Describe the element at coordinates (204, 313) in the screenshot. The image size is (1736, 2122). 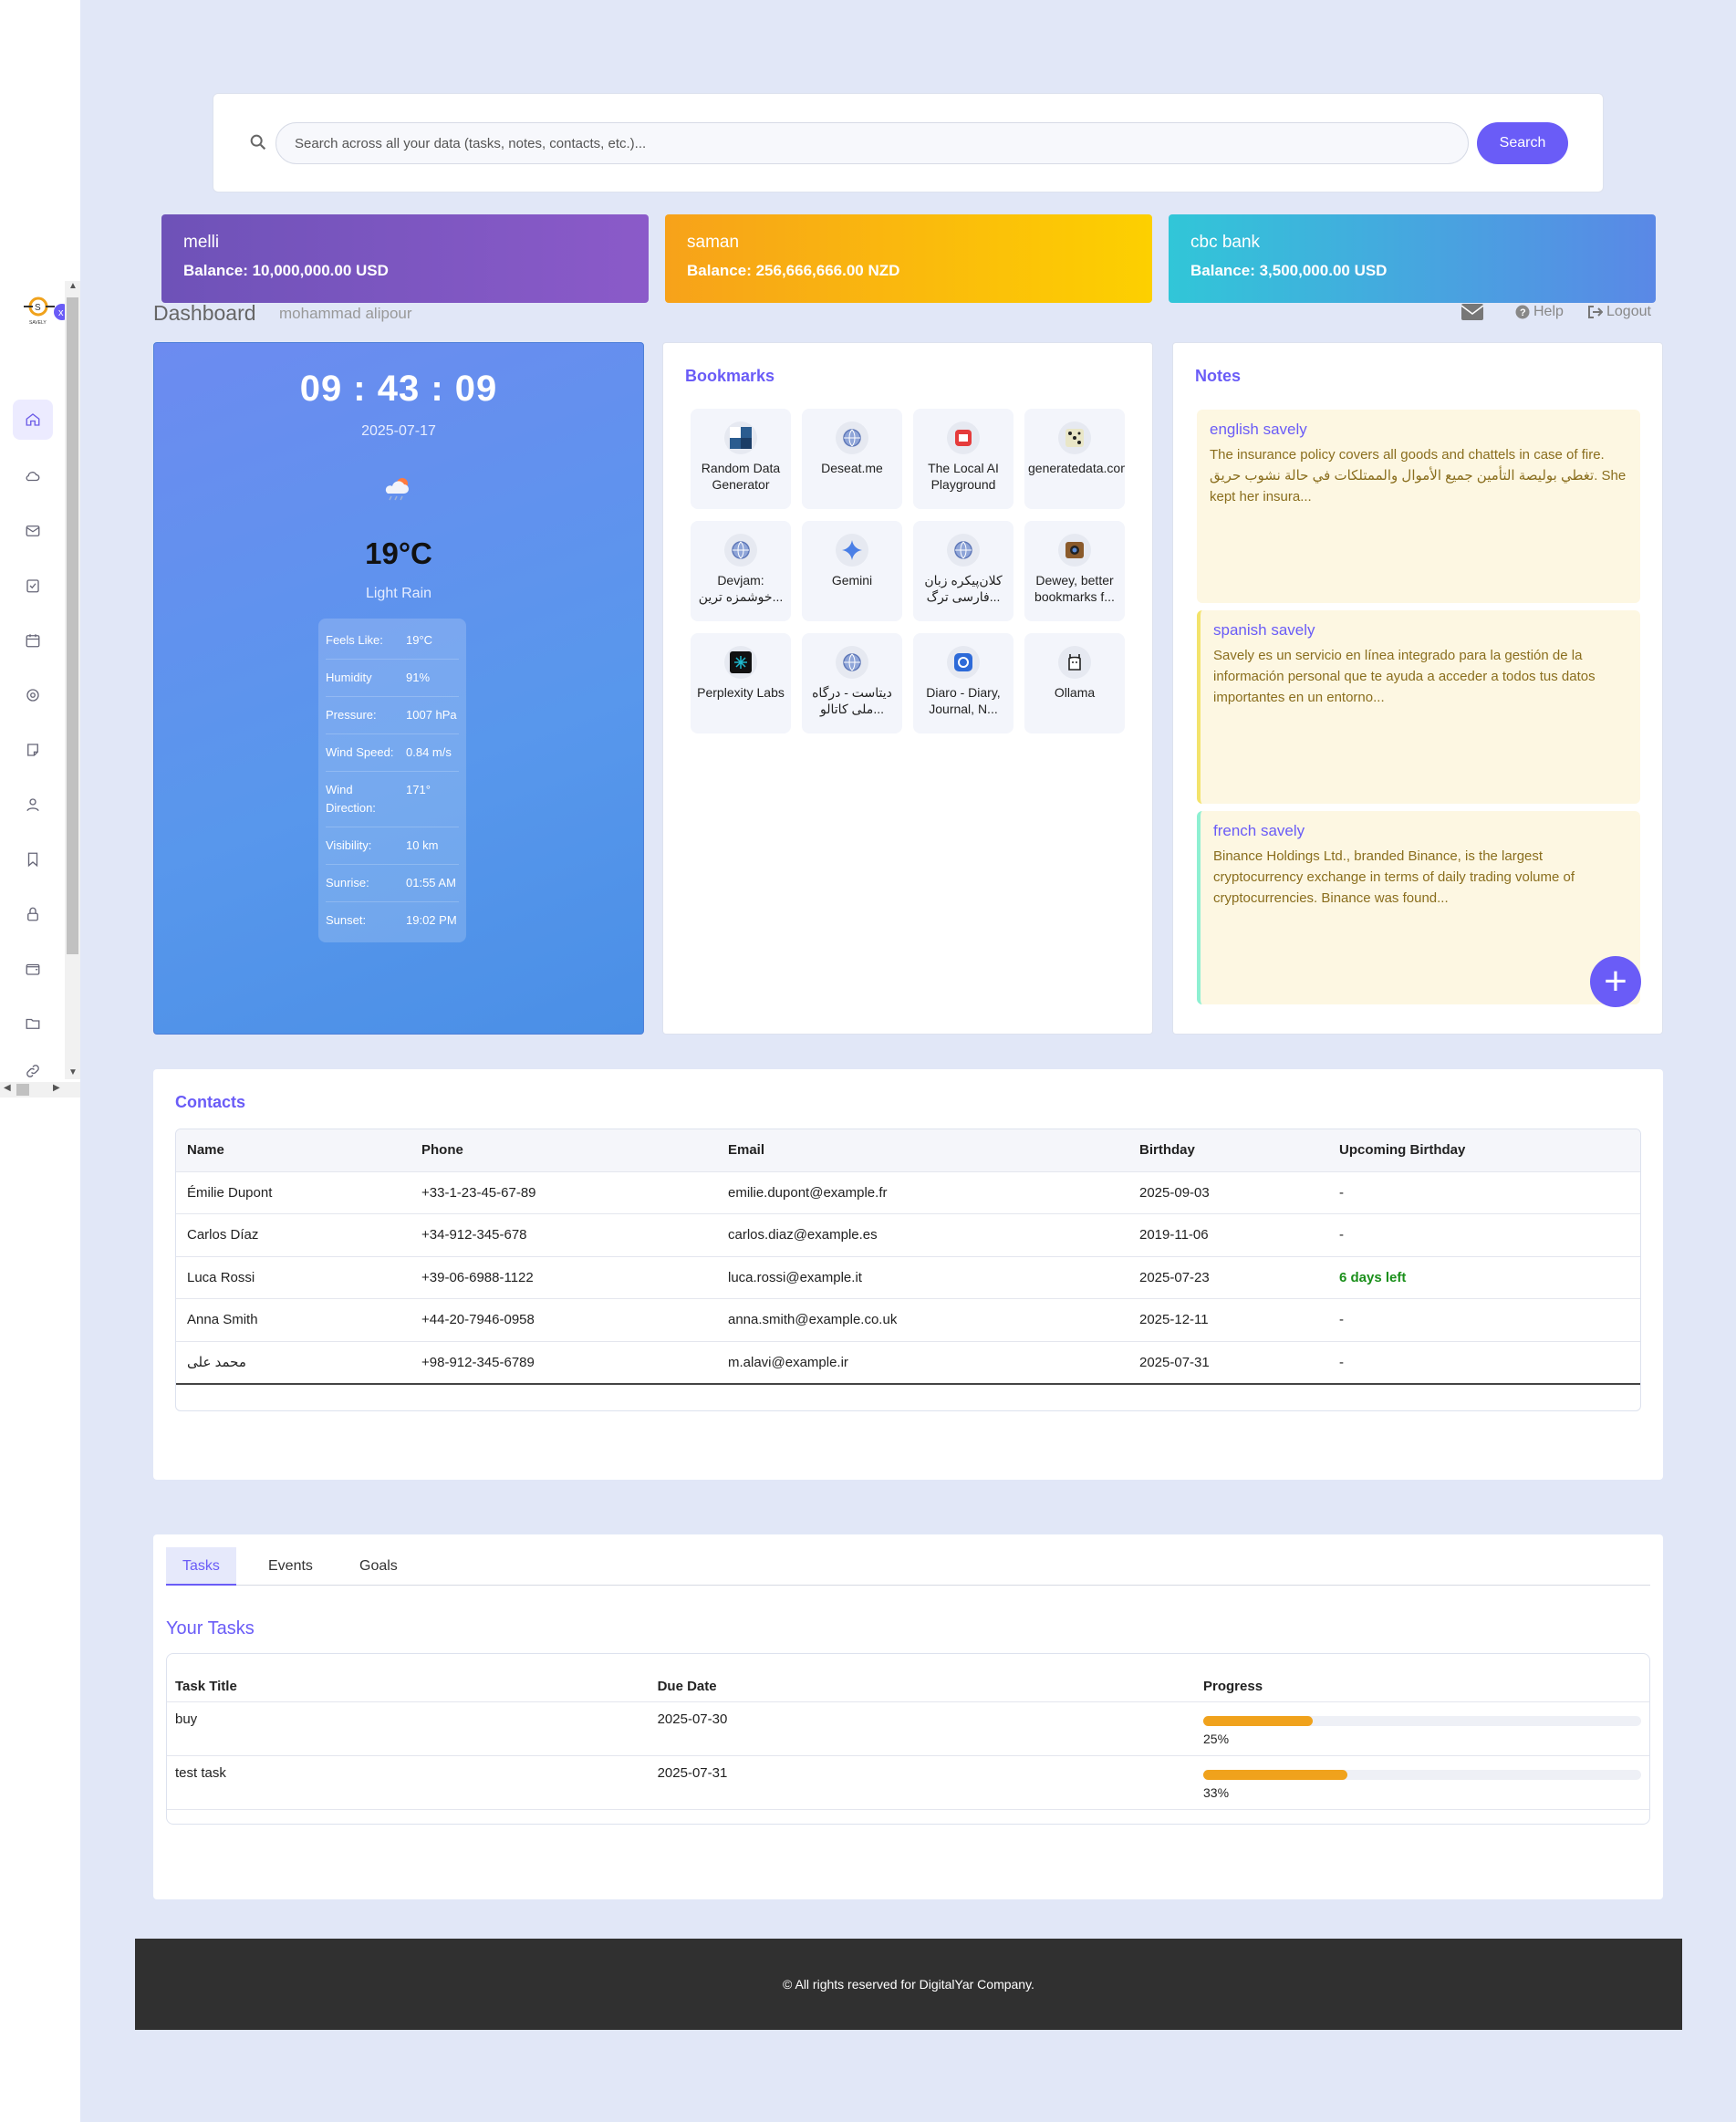
I see `page-title: Dashboard` at that location.